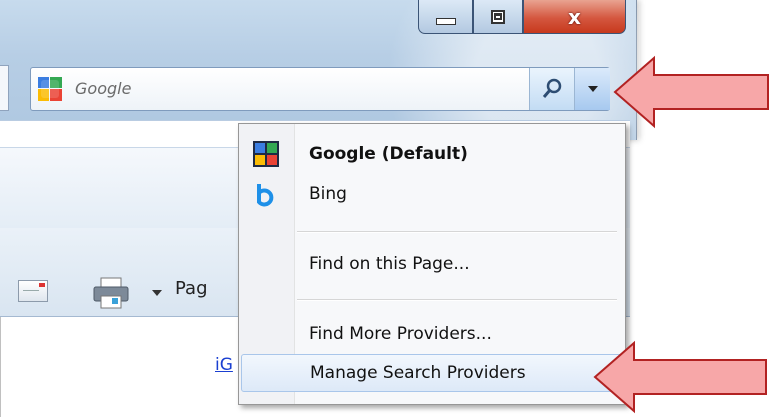 Image resolution: width=773 pixels, height=419 pixels. Describe the element at coordinates (265, 195) in the screenshot. I see `bing-icon` at that location.